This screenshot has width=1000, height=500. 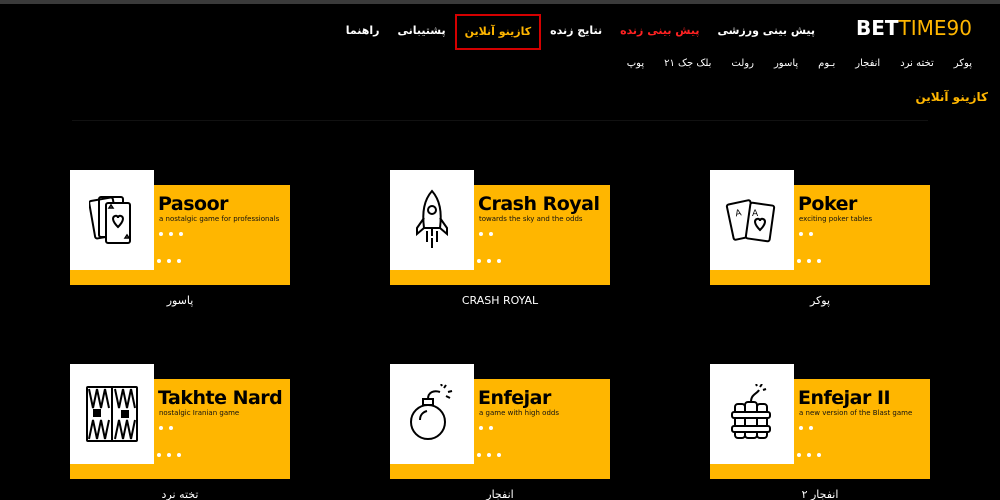 What do you see at coordinates (576, 36) in the screenshot?
I see `nav-live-results: نتایج زنده` at bounding box center [576, 36].